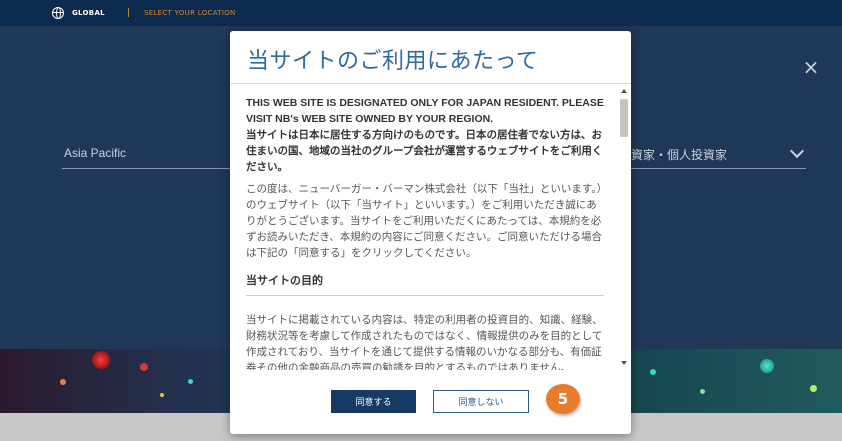 The width and height of the screenshot is (842, 441). I want to click on scroll-down-arrow-icon, so click(624, 363).